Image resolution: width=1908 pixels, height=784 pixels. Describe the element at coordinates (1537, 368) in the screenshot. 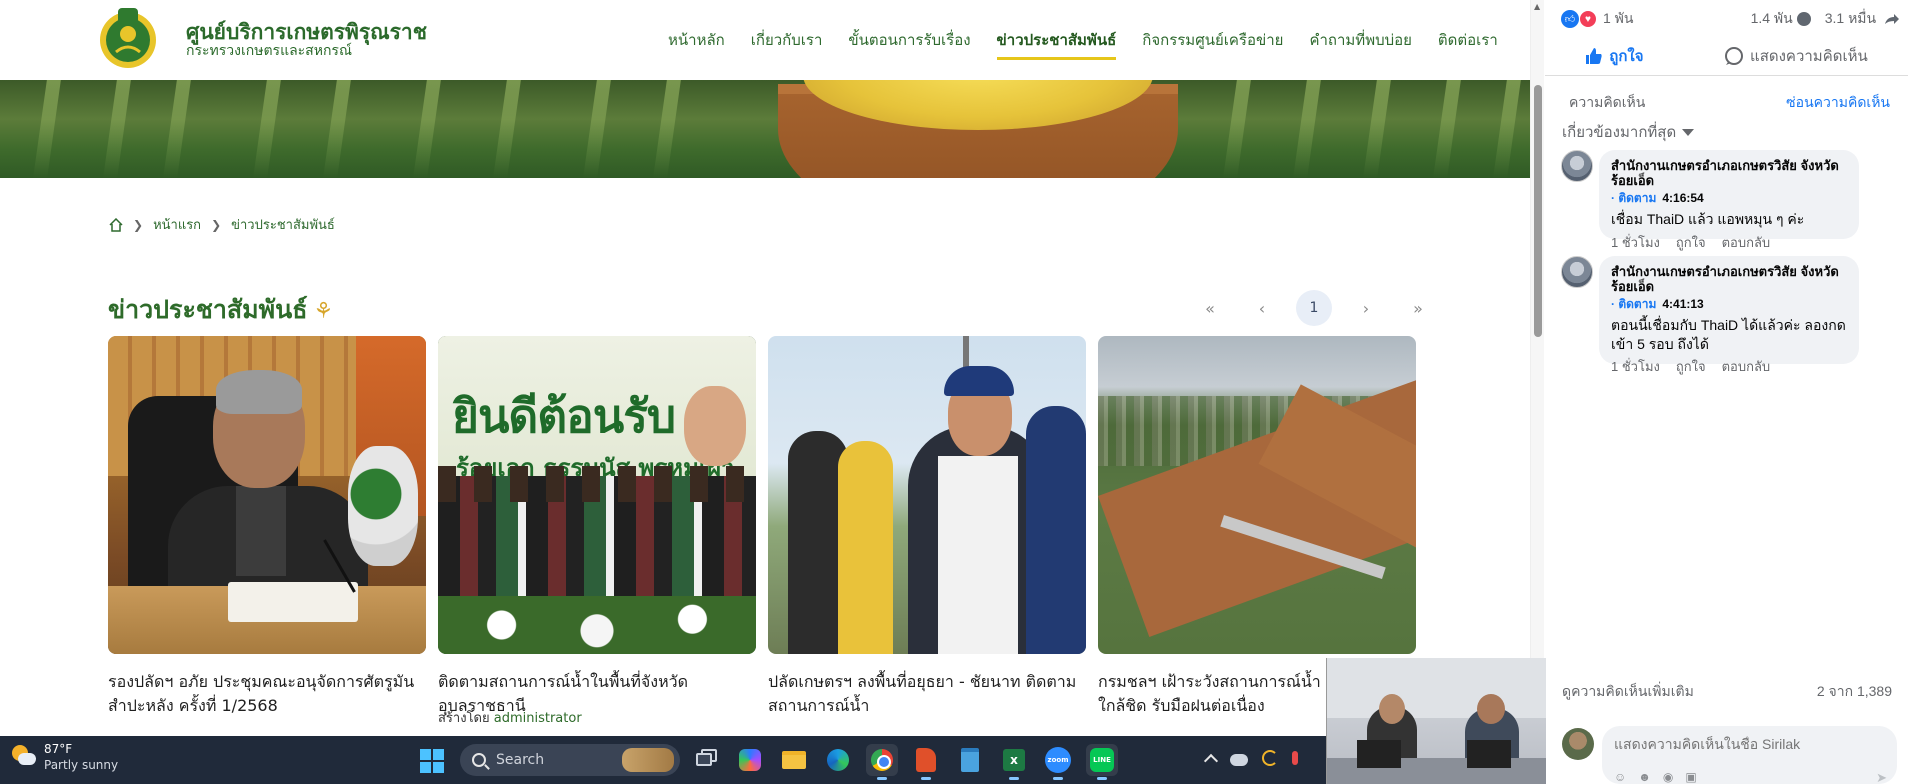

I see `website-scrollbar: ▲` at that location.